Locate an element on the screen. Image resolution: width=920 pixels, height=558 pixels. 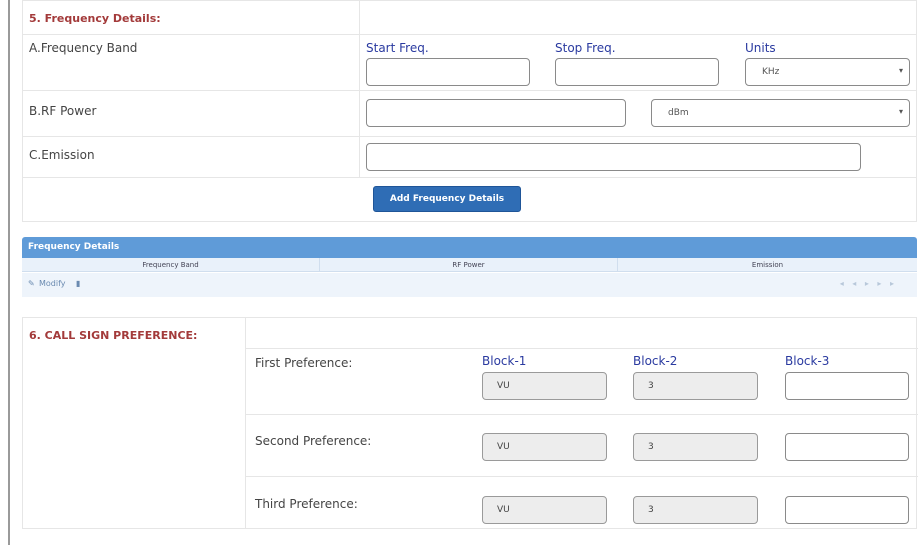
emission-row: C.Emission is located at coordinates (469, 157).